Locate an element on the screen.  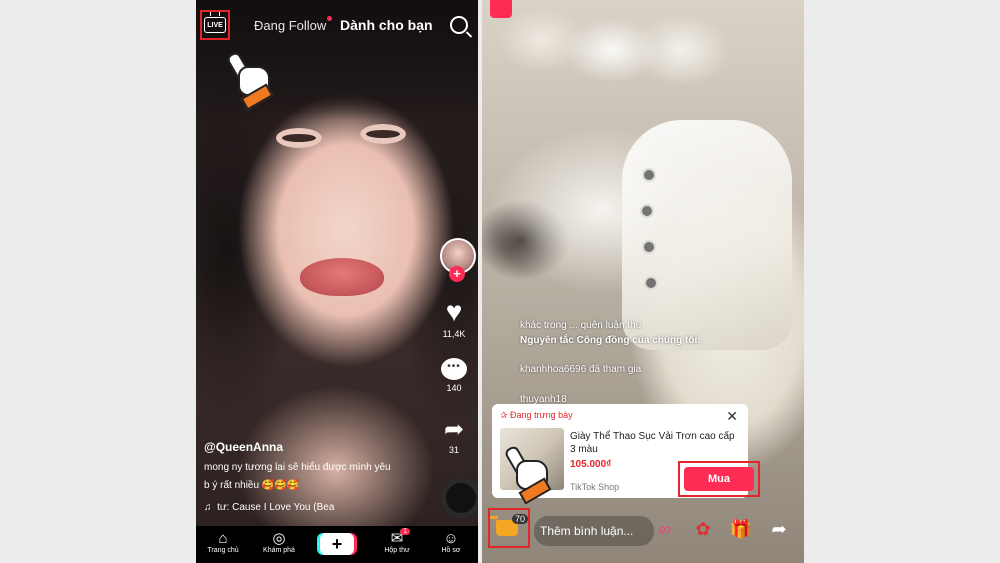
lips is located at coordinates (342, 277).